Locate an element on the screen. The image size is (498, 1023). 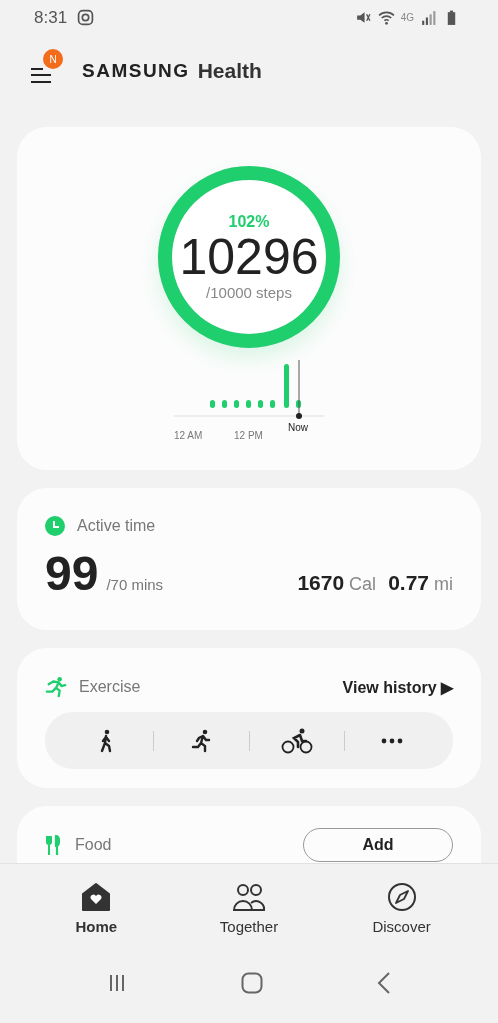
nav-tab: Discover is located at coordinates (401, 908).